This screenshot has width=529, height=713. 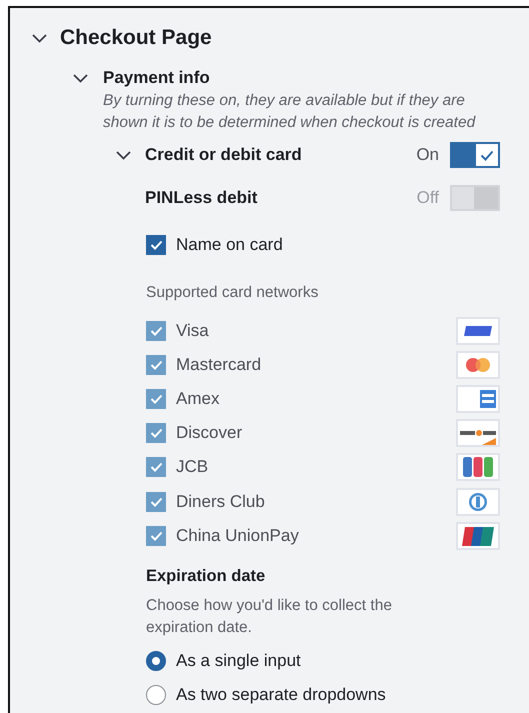 I want to click on checkbox-label: Mastercard, so click(x=219, y=365).